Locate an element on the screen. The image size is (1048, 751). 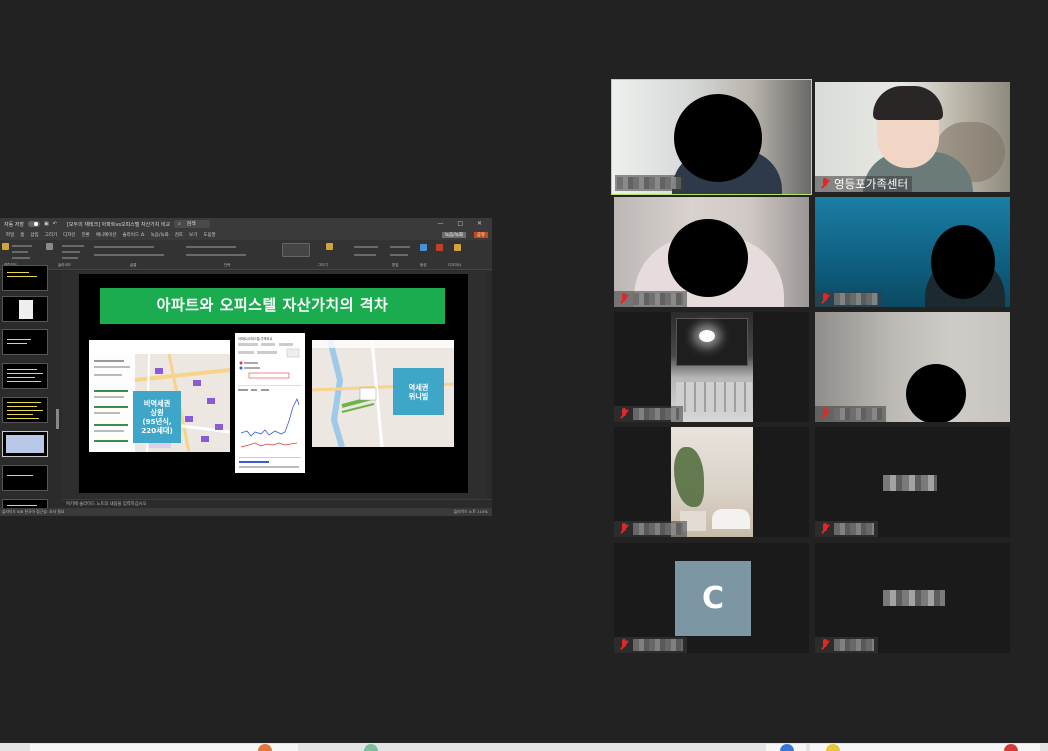
participant-tile-active is located at coordinates (711, 137).